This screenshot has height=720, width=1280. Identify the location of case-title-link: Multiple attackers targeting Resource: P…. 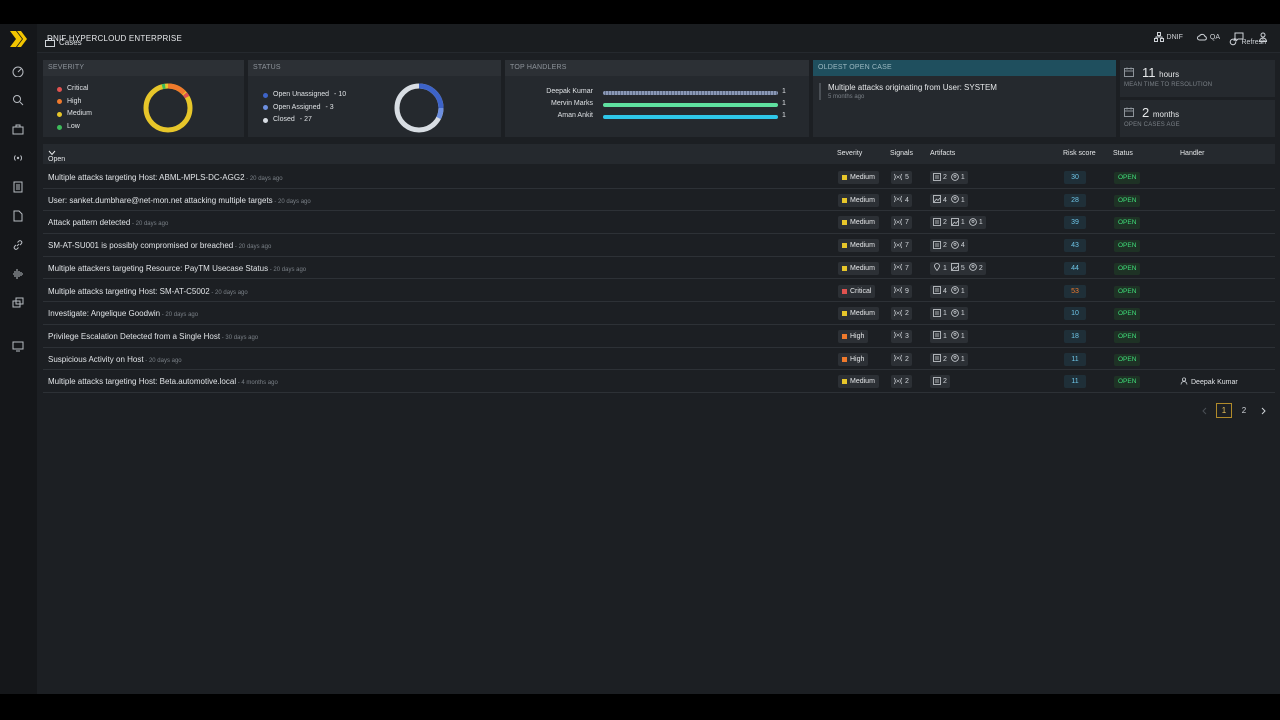
(177, 268).